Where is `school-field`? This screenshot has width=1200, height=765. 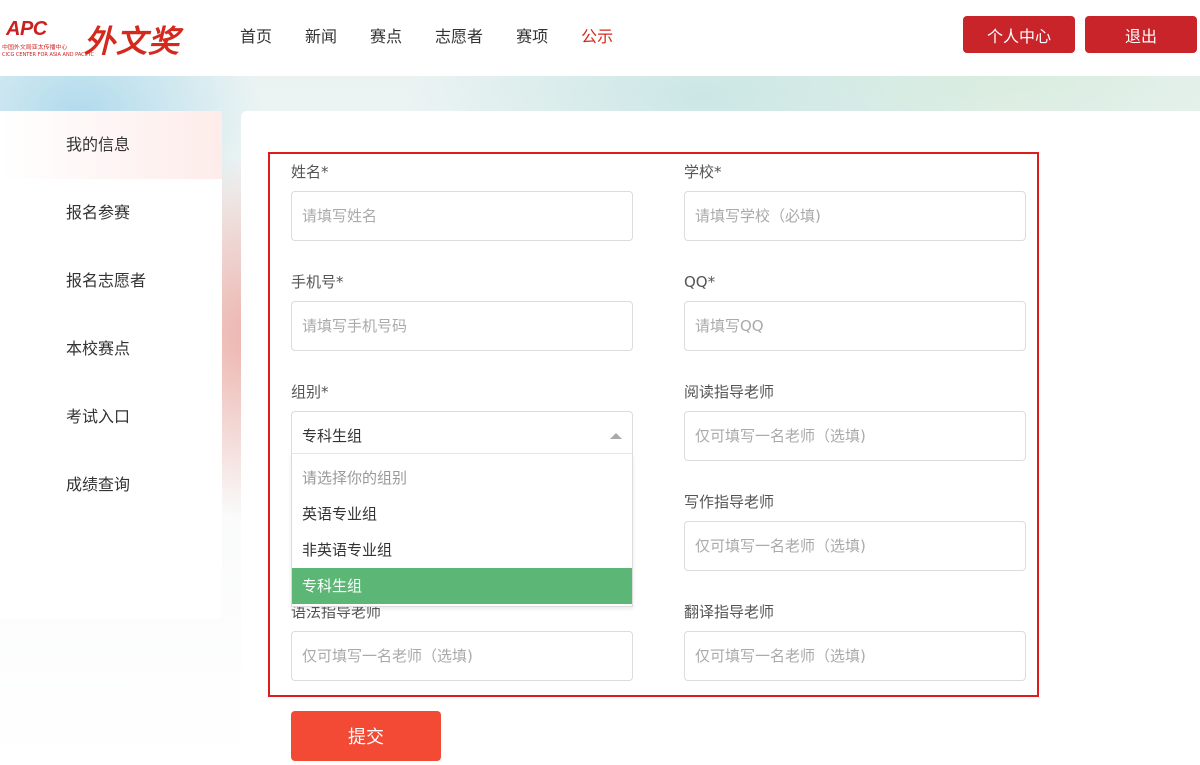
school-field is located at coordinates (855, 216).